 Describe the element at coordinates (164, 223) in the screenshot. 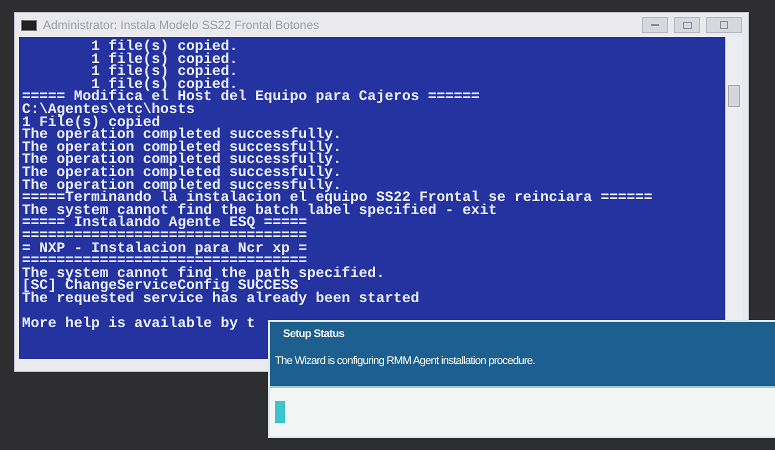

I see `console-line: ===== Instalando Agente ESQ =====` at that location.